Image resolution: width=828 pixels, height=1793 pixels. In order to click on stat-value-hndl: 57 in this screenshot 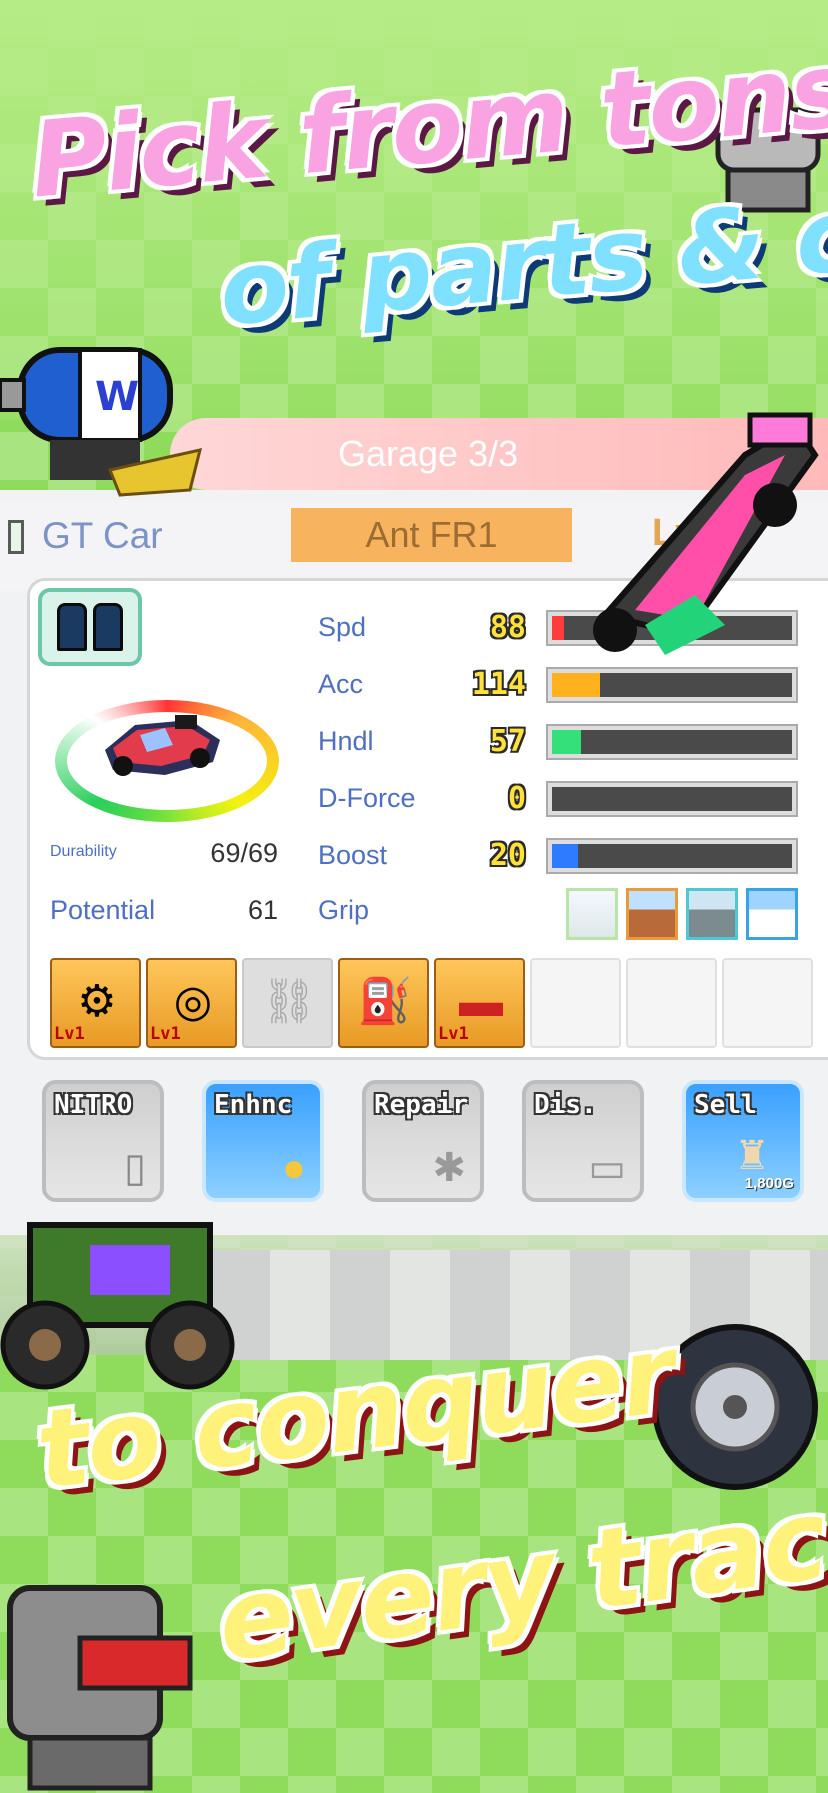, I will do `click(507, 741)`.